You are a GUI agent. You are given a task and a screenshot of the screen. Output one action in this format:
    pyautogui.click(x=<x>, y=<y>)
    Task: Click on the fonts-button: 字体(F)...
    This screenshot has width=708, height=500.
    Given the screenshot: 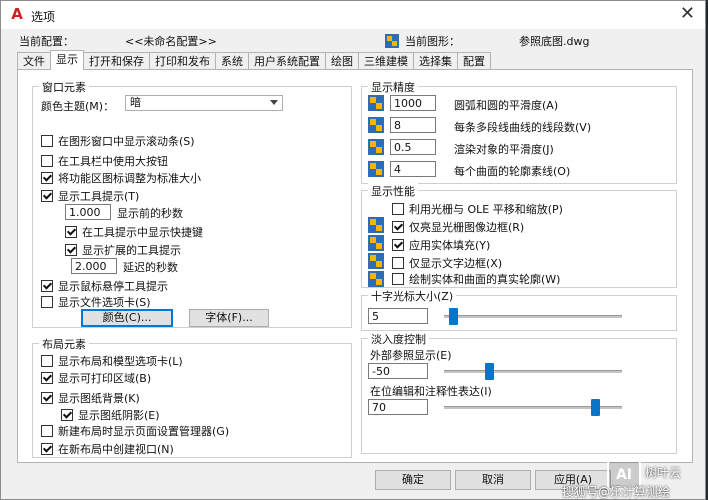 What is the action you would take?
    pyautogui.click(x=229, y=318)
    